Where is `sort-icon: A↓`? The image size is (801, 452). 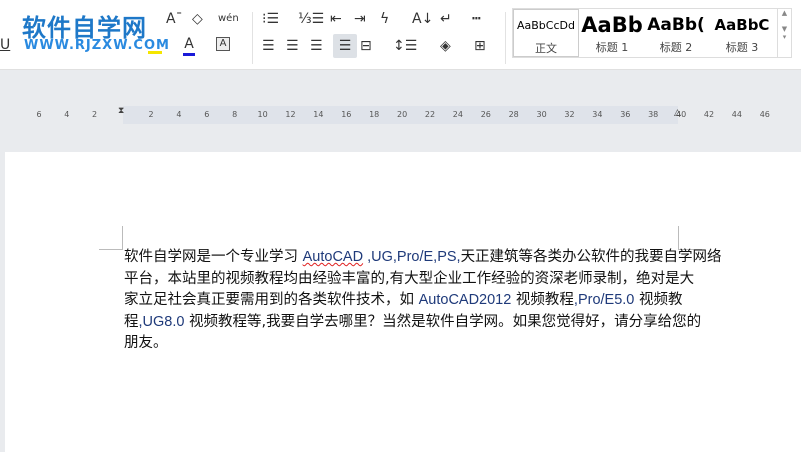 sort-icon: A↓ is located at coordinates (422, 19).